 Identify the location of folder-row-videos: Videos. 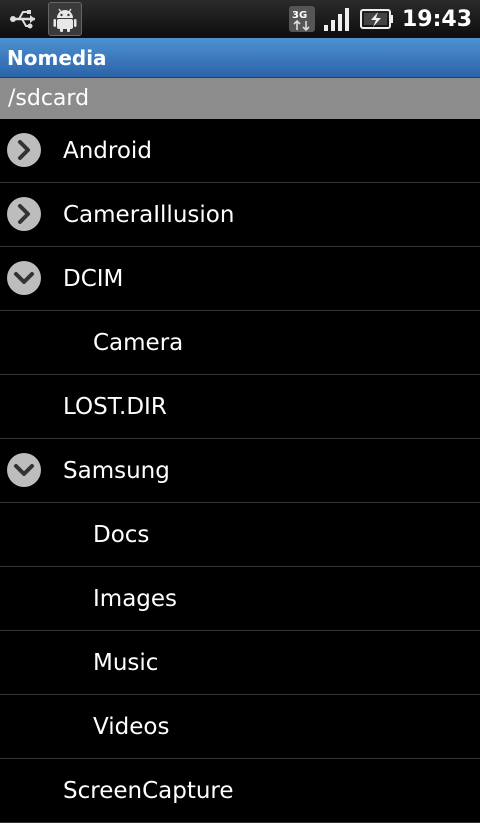
(240, 727).